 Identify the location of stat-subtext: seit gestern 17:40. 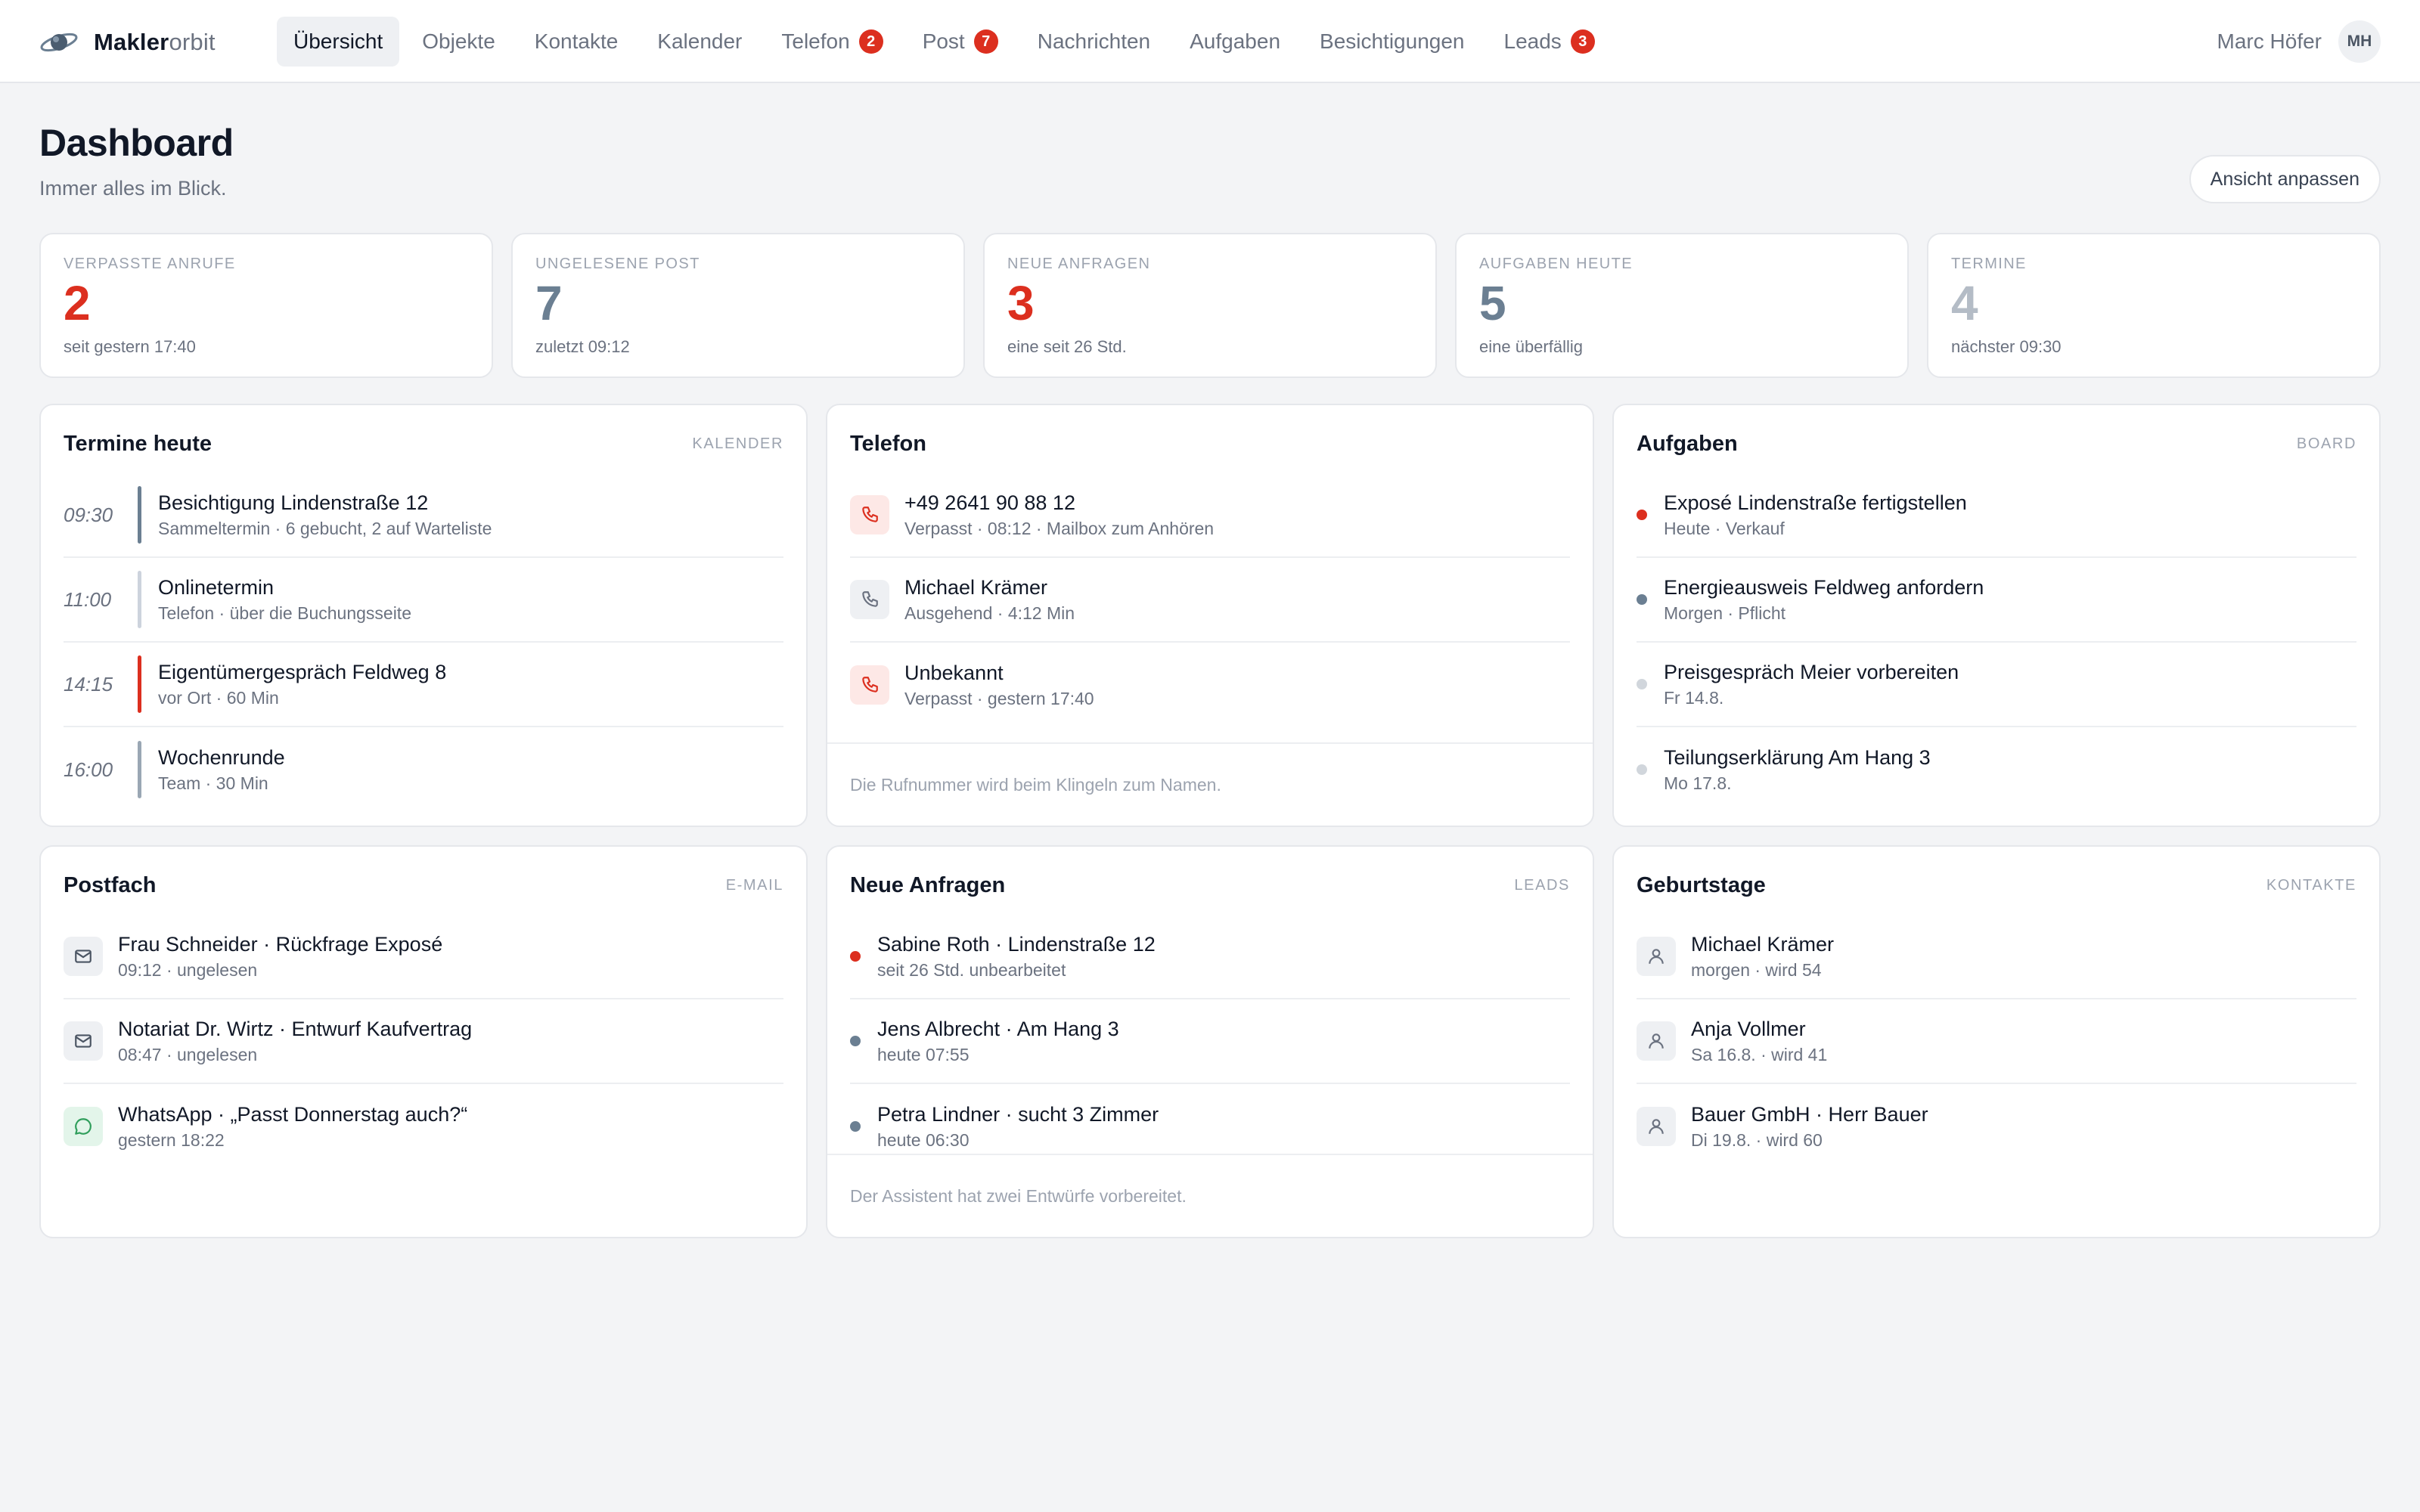
(130, 347).